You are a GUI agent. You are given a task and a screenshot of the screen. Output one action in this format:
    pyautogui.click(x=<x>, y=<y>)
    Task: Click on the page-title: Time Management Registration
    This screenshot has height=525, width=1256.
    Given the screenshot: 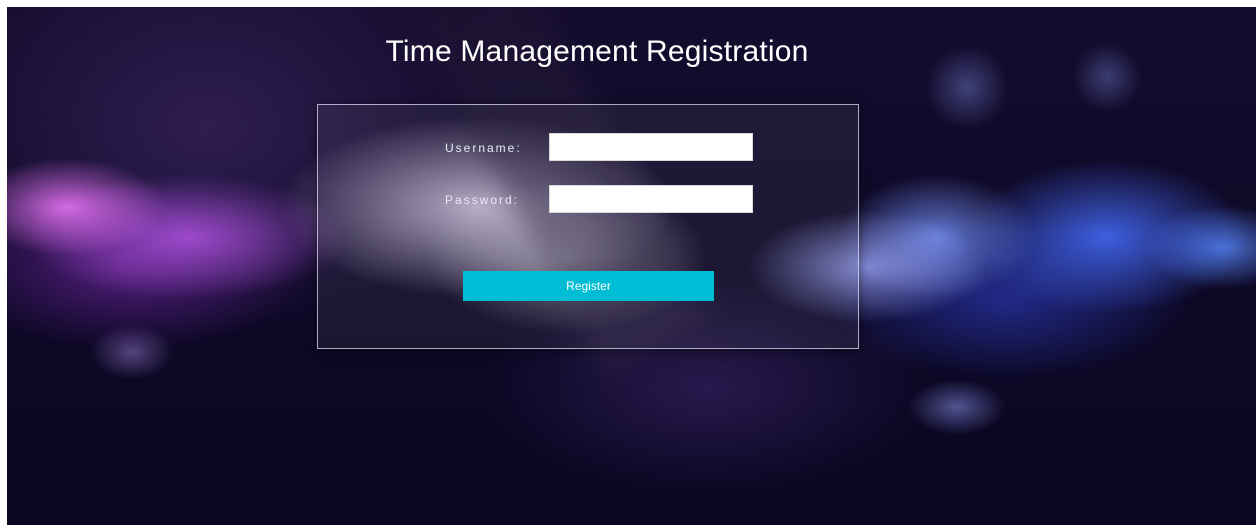 What is the action you would take?
    pyautogui.click(x=597, y=51)
    